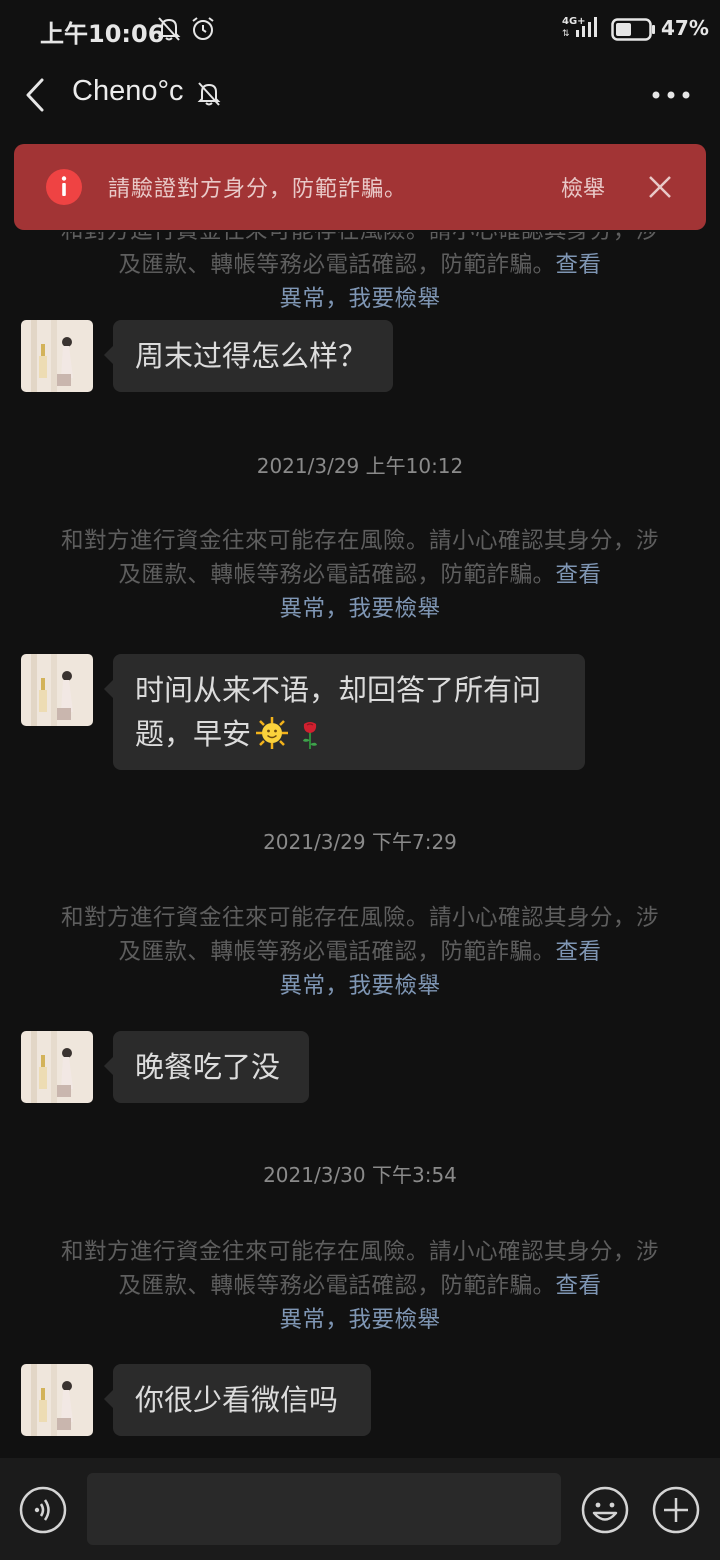 The image size is (720, 1560). What do you see at coordinates (633, 29) in the screenshot?
I see `battery-icon` at bounding box center [633, 29].